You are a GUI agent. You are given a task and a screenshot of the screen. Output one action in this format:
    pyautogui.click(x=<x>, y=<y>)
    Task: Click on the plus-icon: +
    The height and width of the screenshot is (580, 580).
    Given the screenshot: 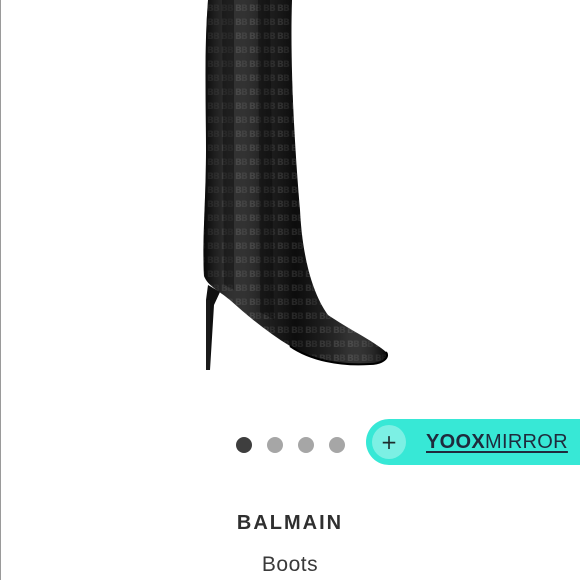 What is the action you would take?
    pyautogui.click(x=389, y=442)
    